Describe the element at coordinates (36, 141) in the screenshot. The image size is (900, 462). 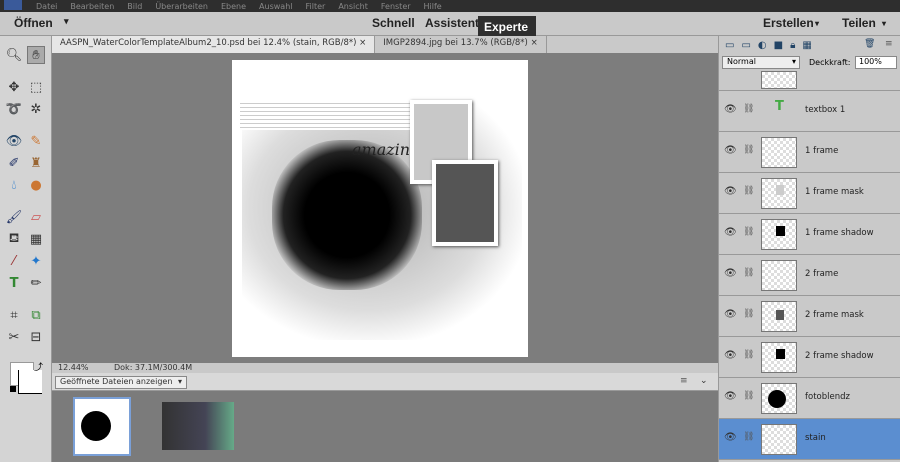
I see `spot-healing-icon: ✎` at that location.